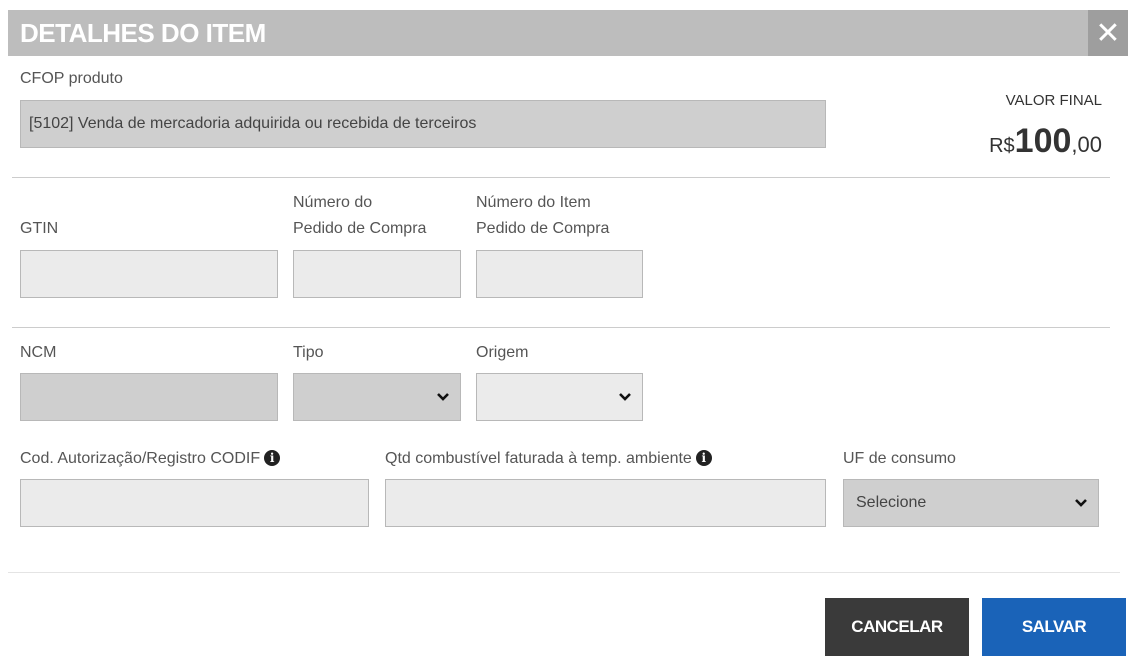 This screenshot has height=656, width=1128. I want to click on codif-input, so click(194, 503).